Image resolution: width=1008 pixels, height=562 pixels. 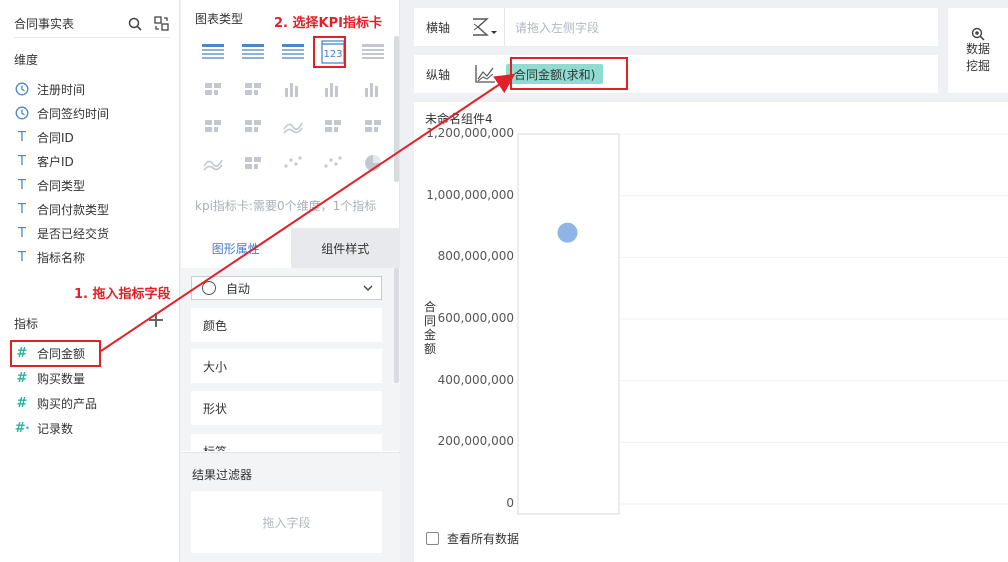 I want to click on y-tick-label: 1,000,000,000, so click(x=470, y=194).